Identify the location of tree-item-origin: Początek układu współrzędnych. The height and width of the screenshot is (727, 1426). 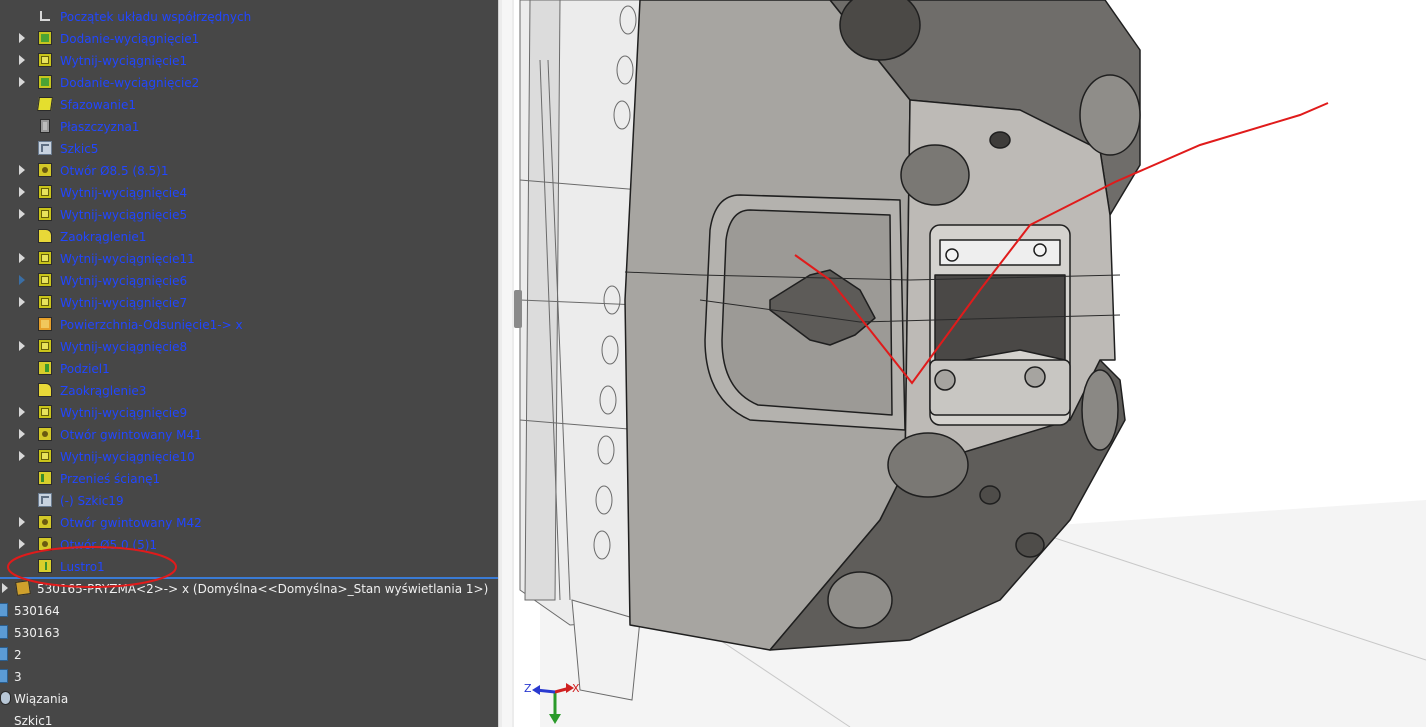
(249, 17).